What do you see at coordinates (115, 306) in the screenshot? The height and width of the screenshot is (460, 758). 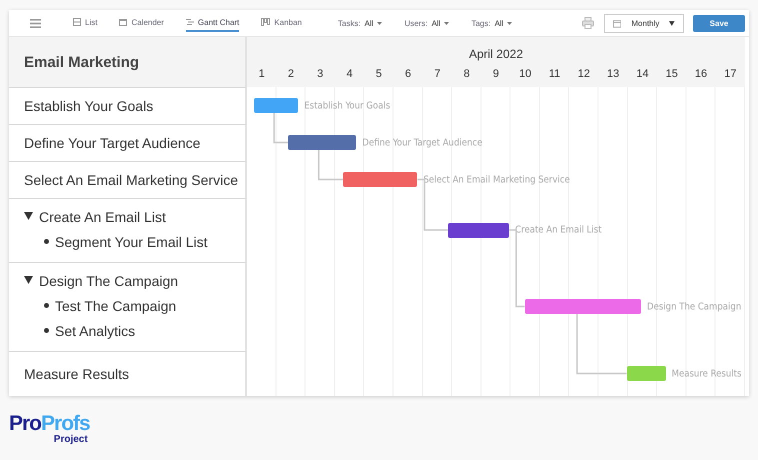 I see `subtask-name: Test The Campaign` at bounding box center [115, 306].